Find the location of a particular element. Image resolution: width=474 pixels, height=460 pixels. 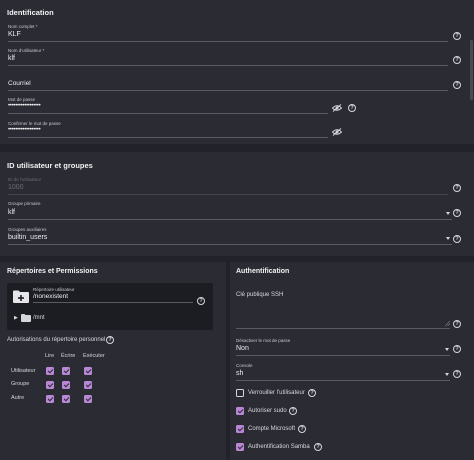

password-underline is located at coordinates (168, 113).